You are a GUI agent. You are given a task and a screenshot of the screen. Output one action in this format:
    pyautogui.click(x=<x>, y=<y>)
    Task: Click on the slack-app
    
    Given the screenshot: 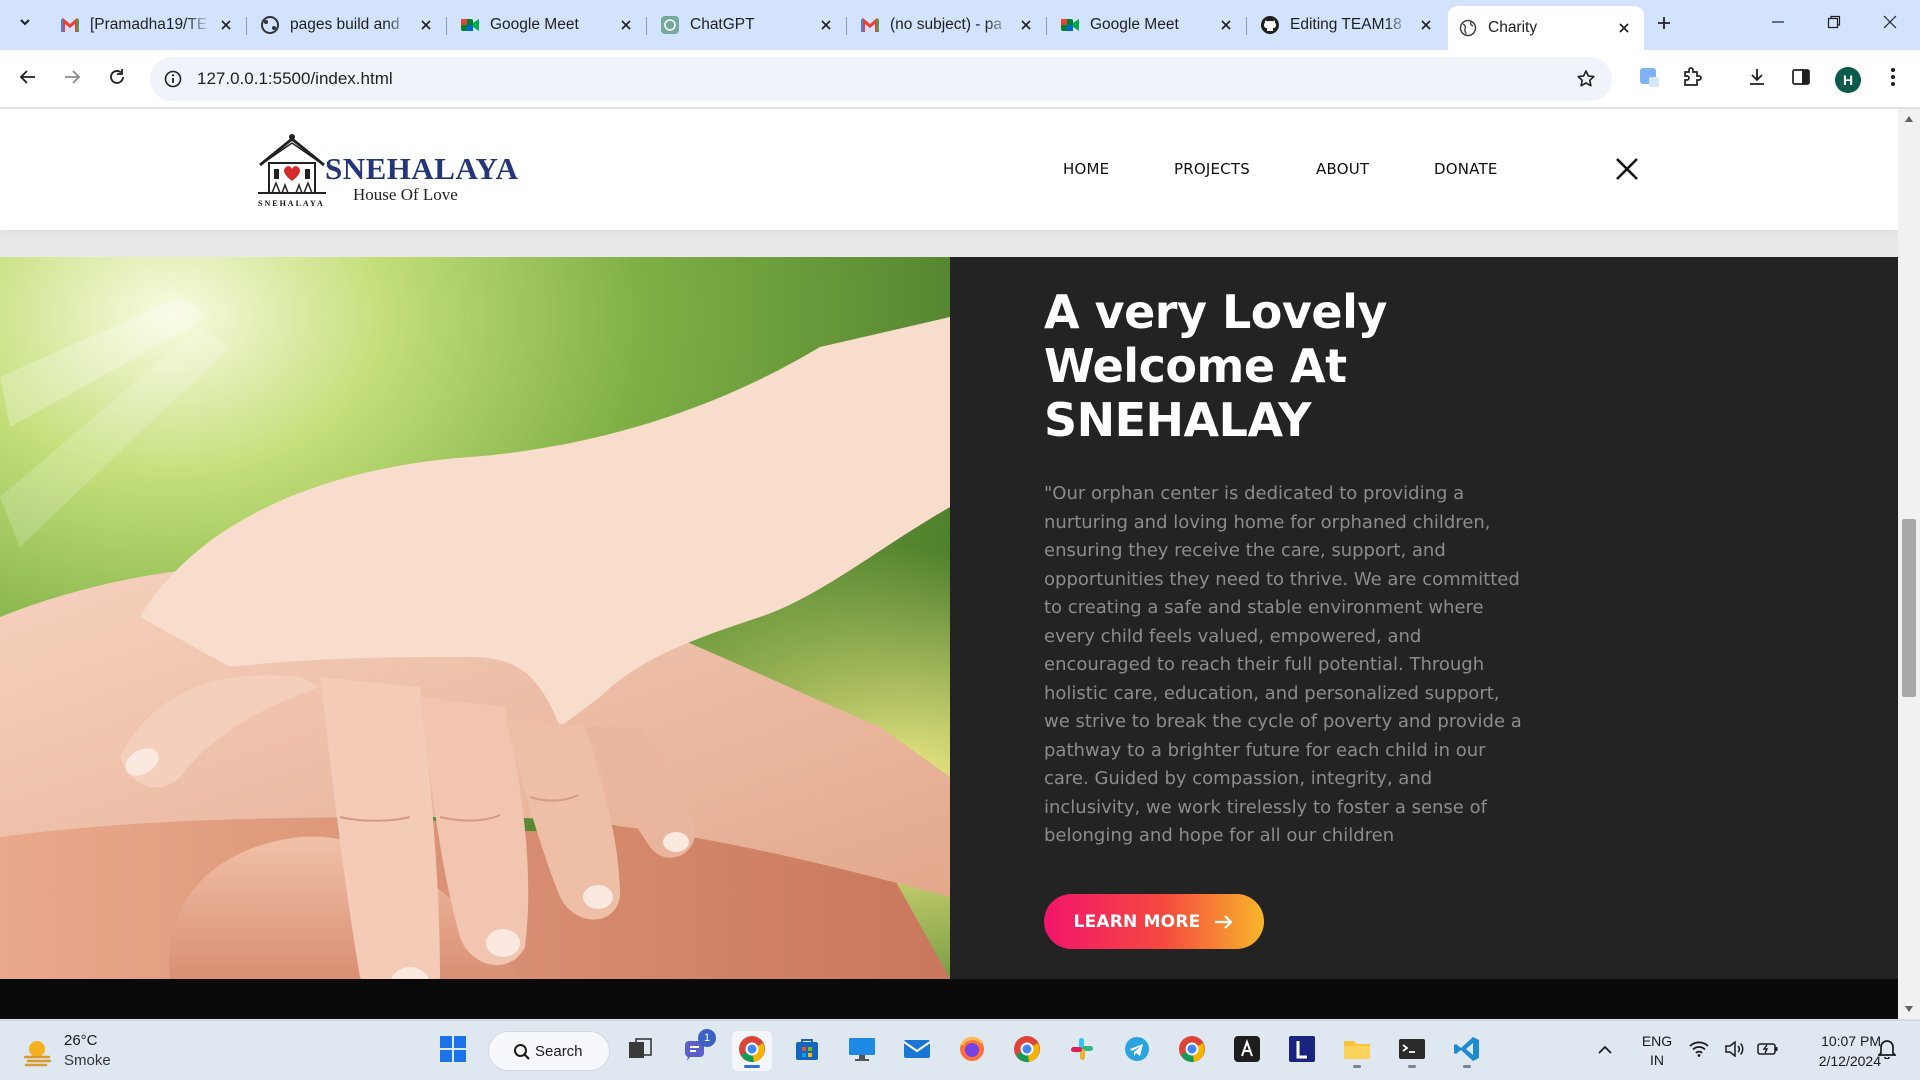 What is the action you would take?
    pyautogui.click(x=1082, y=1051)
    